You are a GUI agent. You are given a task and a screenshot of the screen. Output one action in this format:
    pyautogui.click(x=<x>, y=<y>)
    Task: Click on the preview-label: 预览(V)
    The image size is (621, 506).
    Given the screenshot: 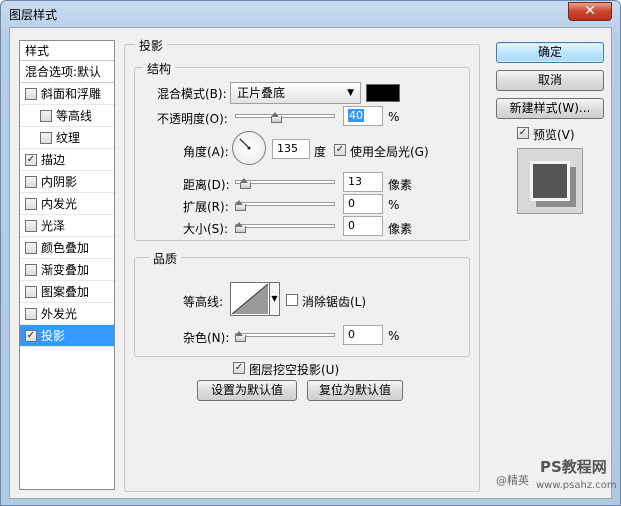 What is the action you would take?
    pyautogui.click(x=554, y=134)
    